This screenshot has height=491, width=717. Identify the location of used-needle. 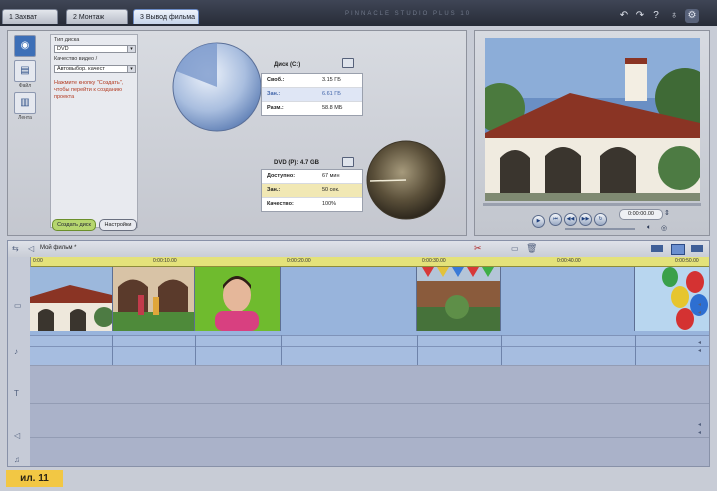
(388, 180).